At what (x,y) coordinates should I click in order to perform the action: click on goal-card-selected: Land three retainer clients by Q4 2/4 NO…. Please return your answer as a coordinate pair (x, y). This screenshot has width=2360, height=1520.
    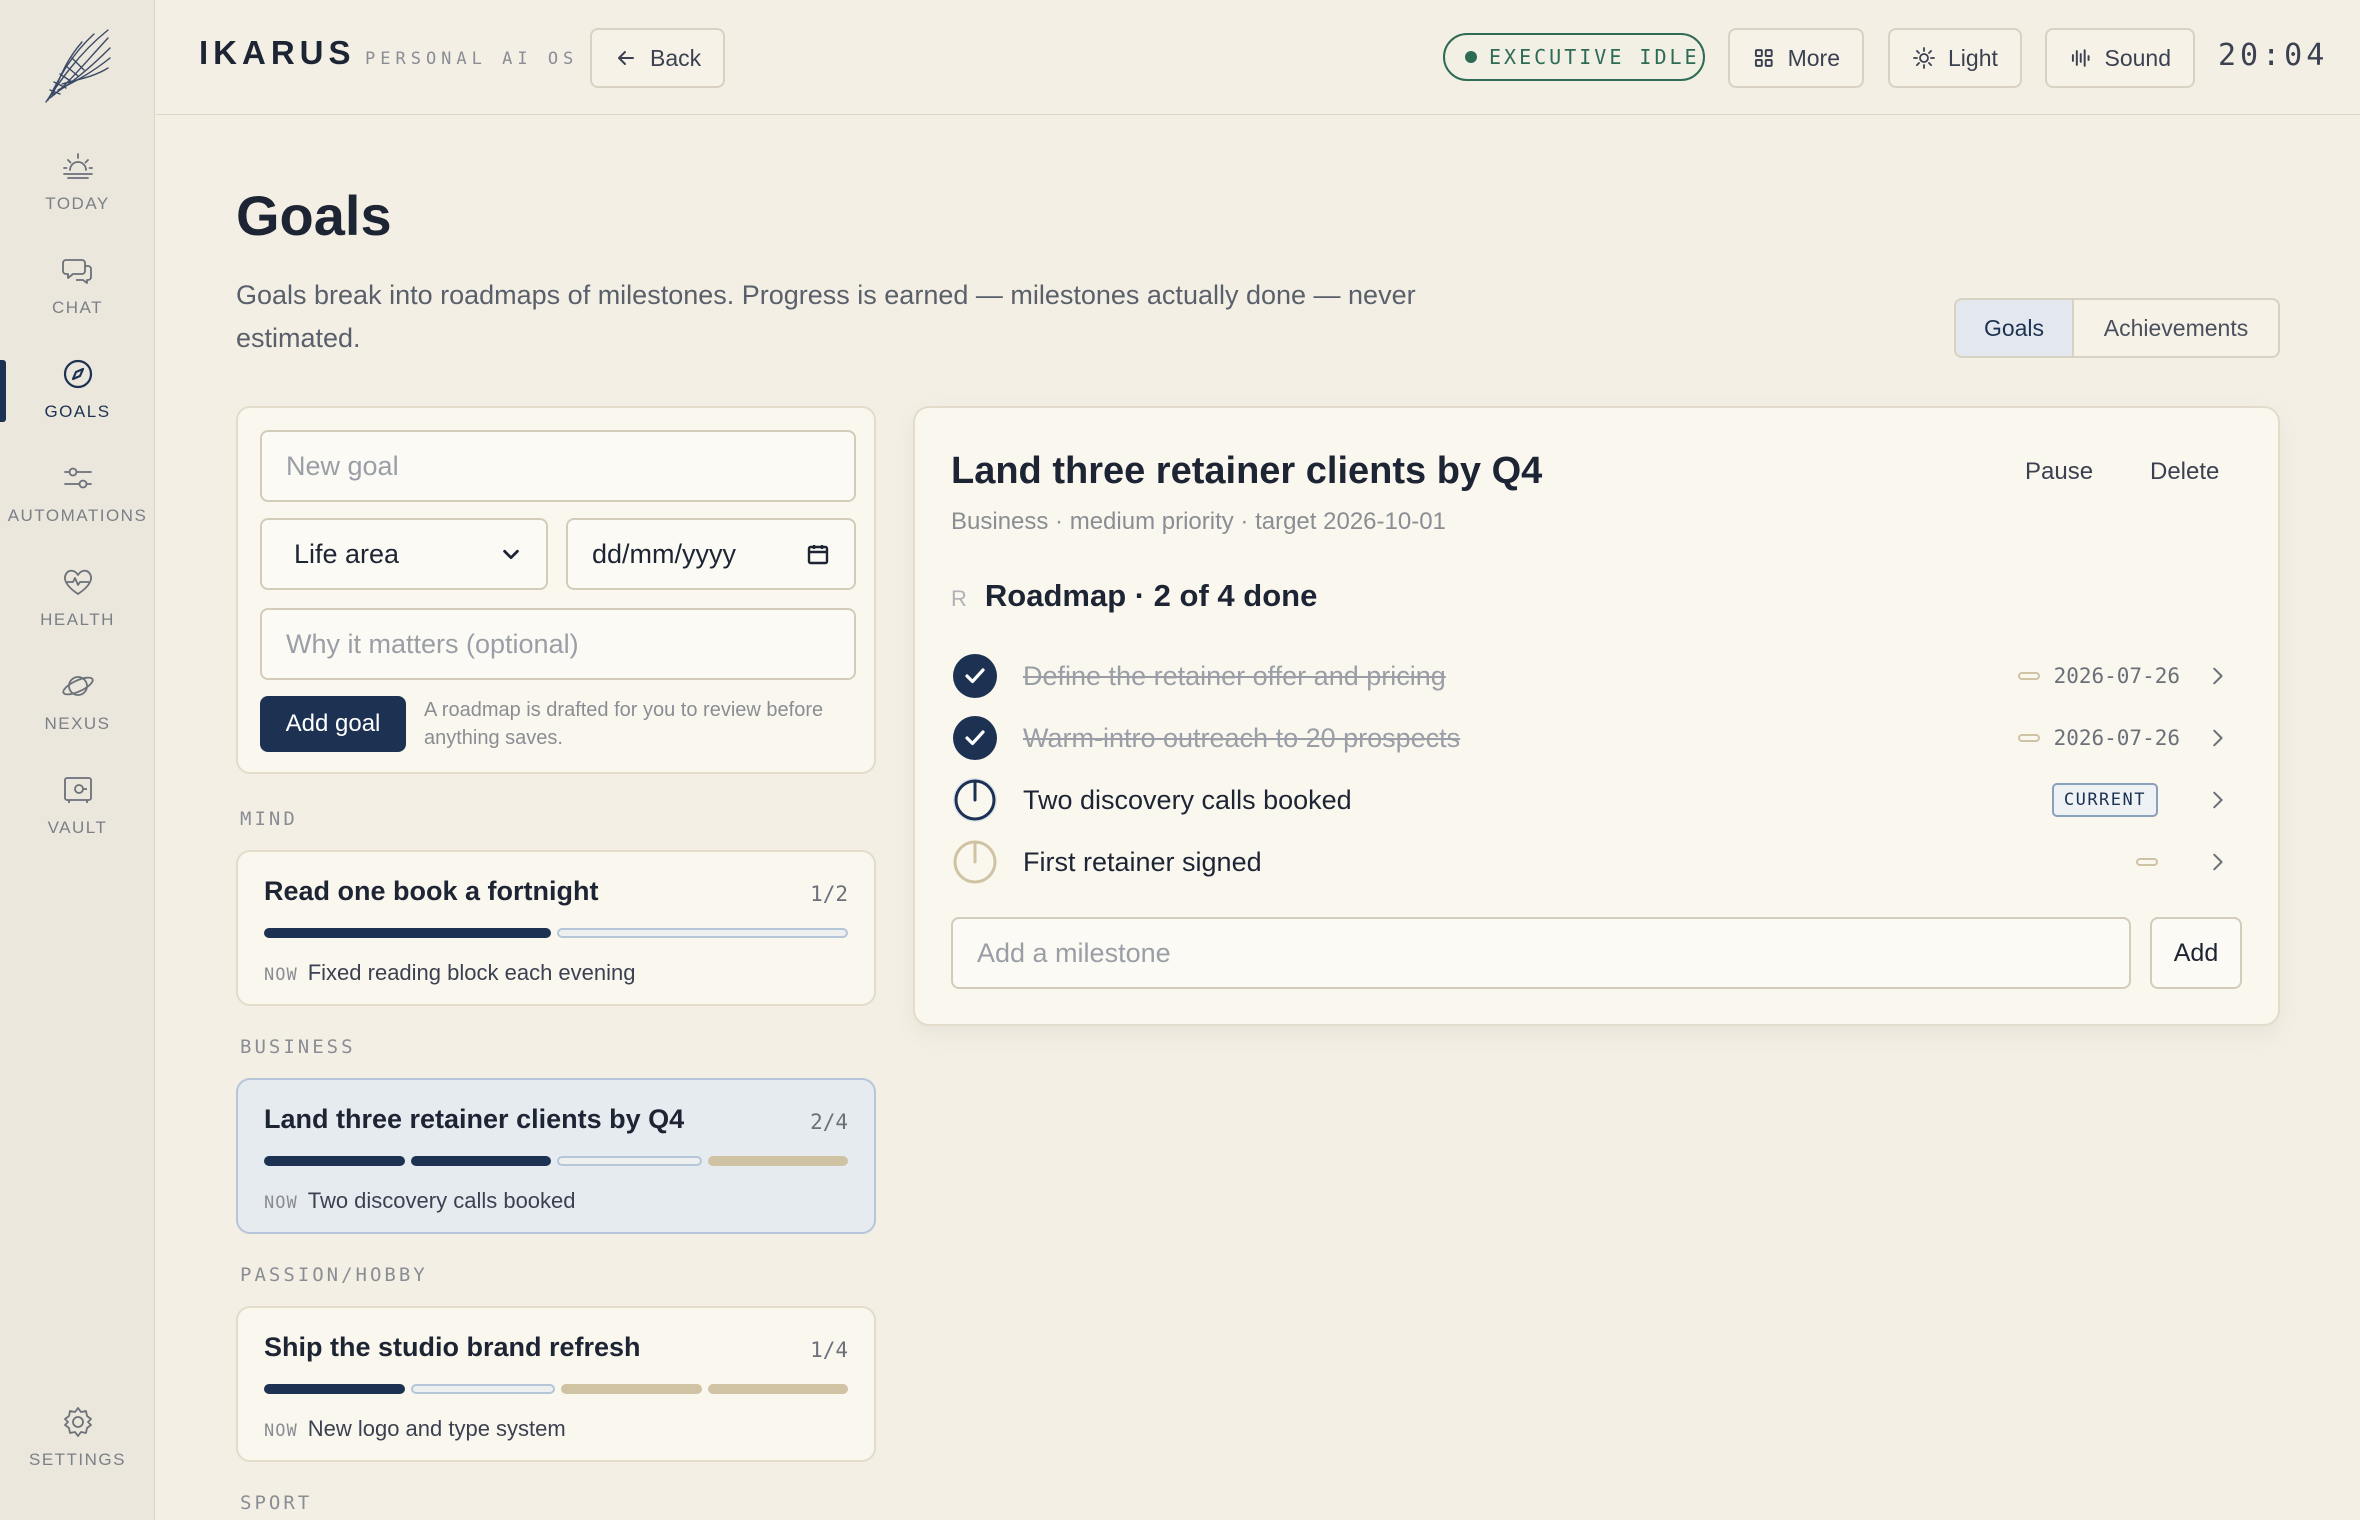
    Looking at the image, I should click on (556, 1156).